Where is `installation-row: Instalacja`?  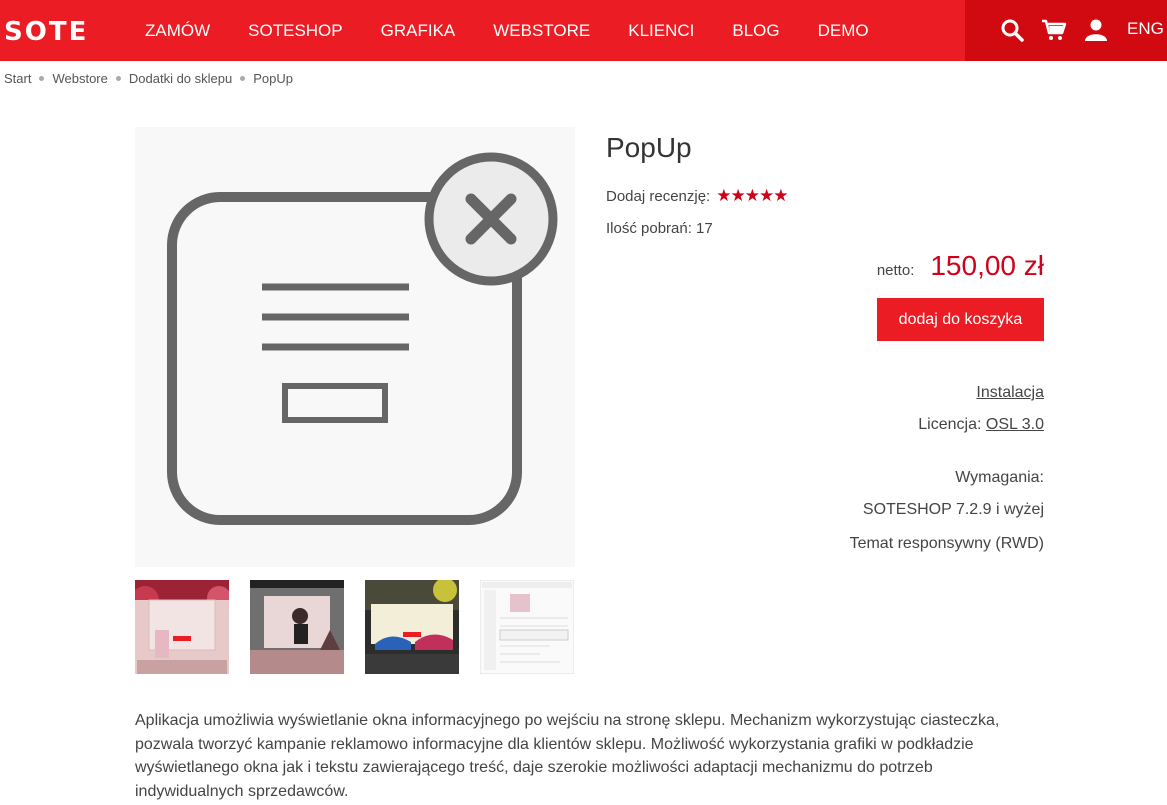
installation-row: Instalacja is located at coordinates (1010, 393).